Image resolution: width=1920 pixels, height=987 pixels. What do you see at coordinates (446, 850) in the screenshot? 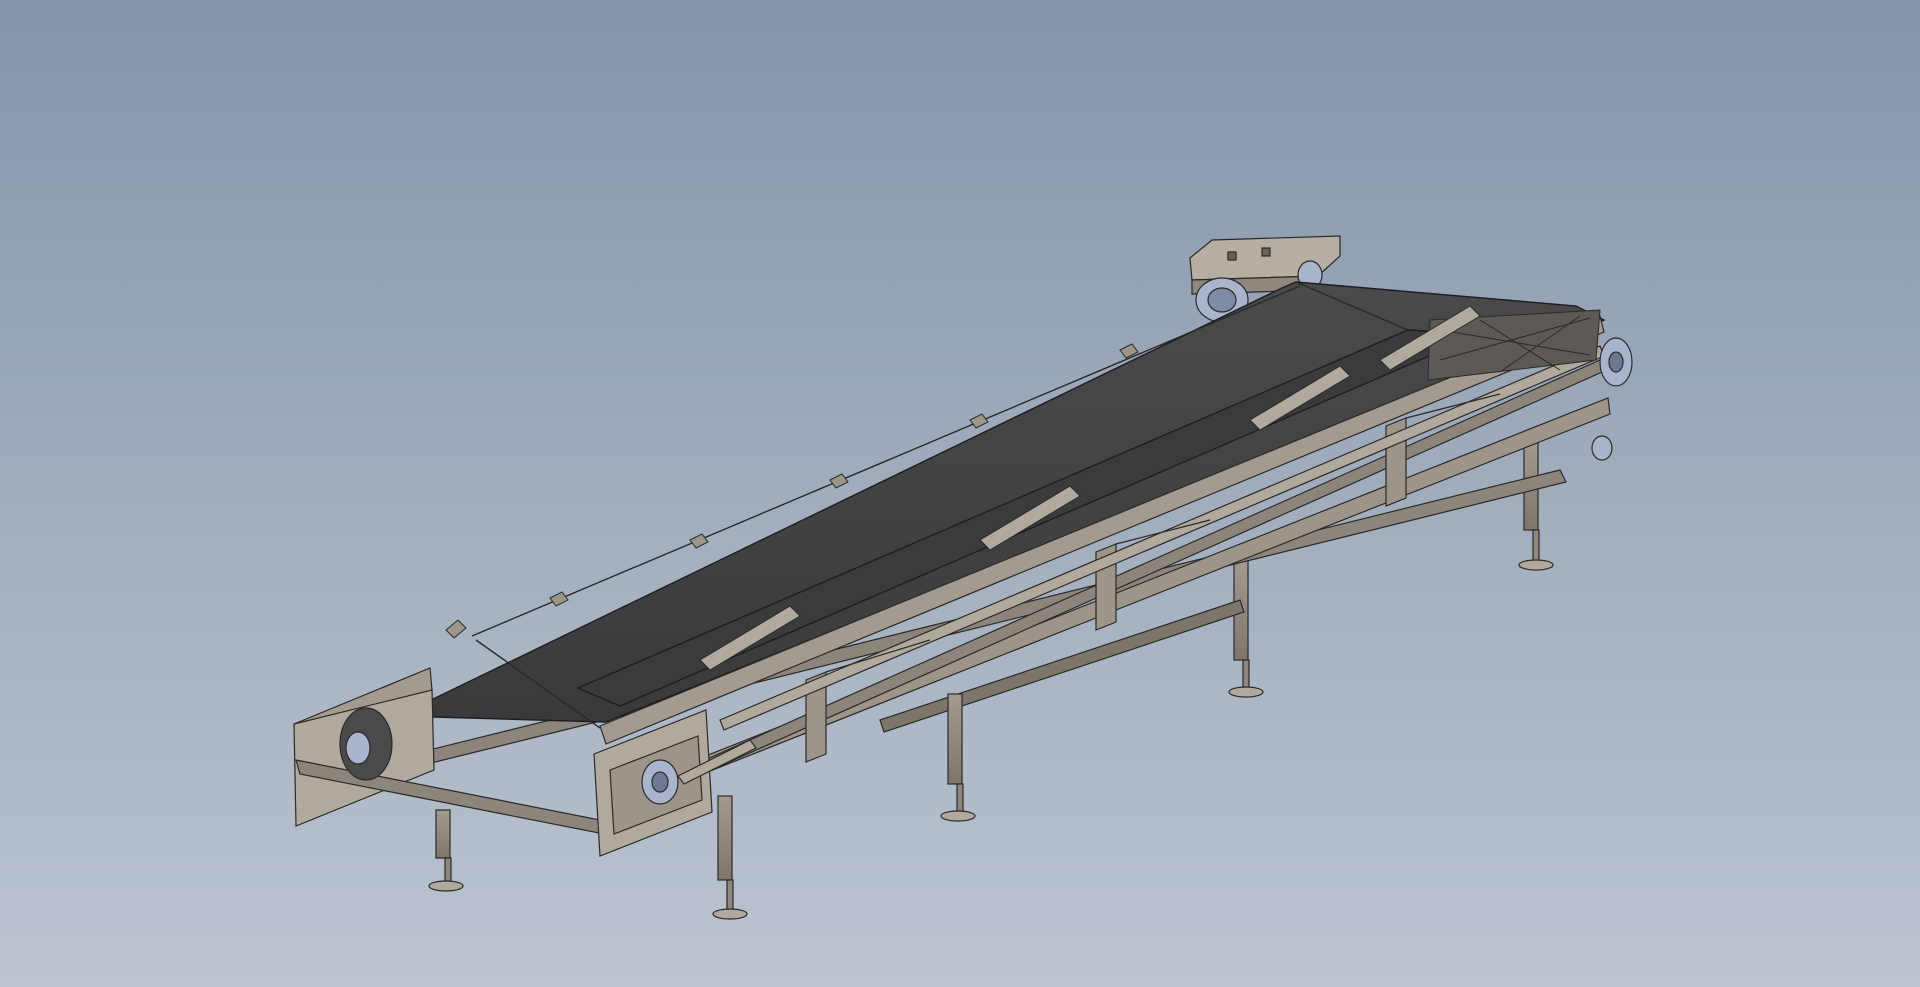
I see `support-leg-front-left` at bounding box center [446, 850].